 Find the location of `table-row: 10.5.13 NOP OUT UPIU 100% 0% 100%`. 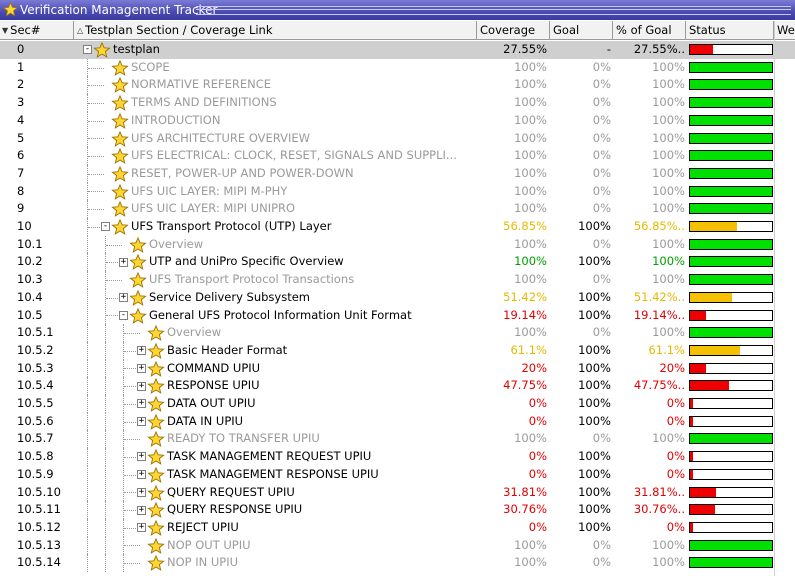

table-row: 10.5.13 NOP OUT UPIU 100% 0% 100% is located at coordinates (397, 545).